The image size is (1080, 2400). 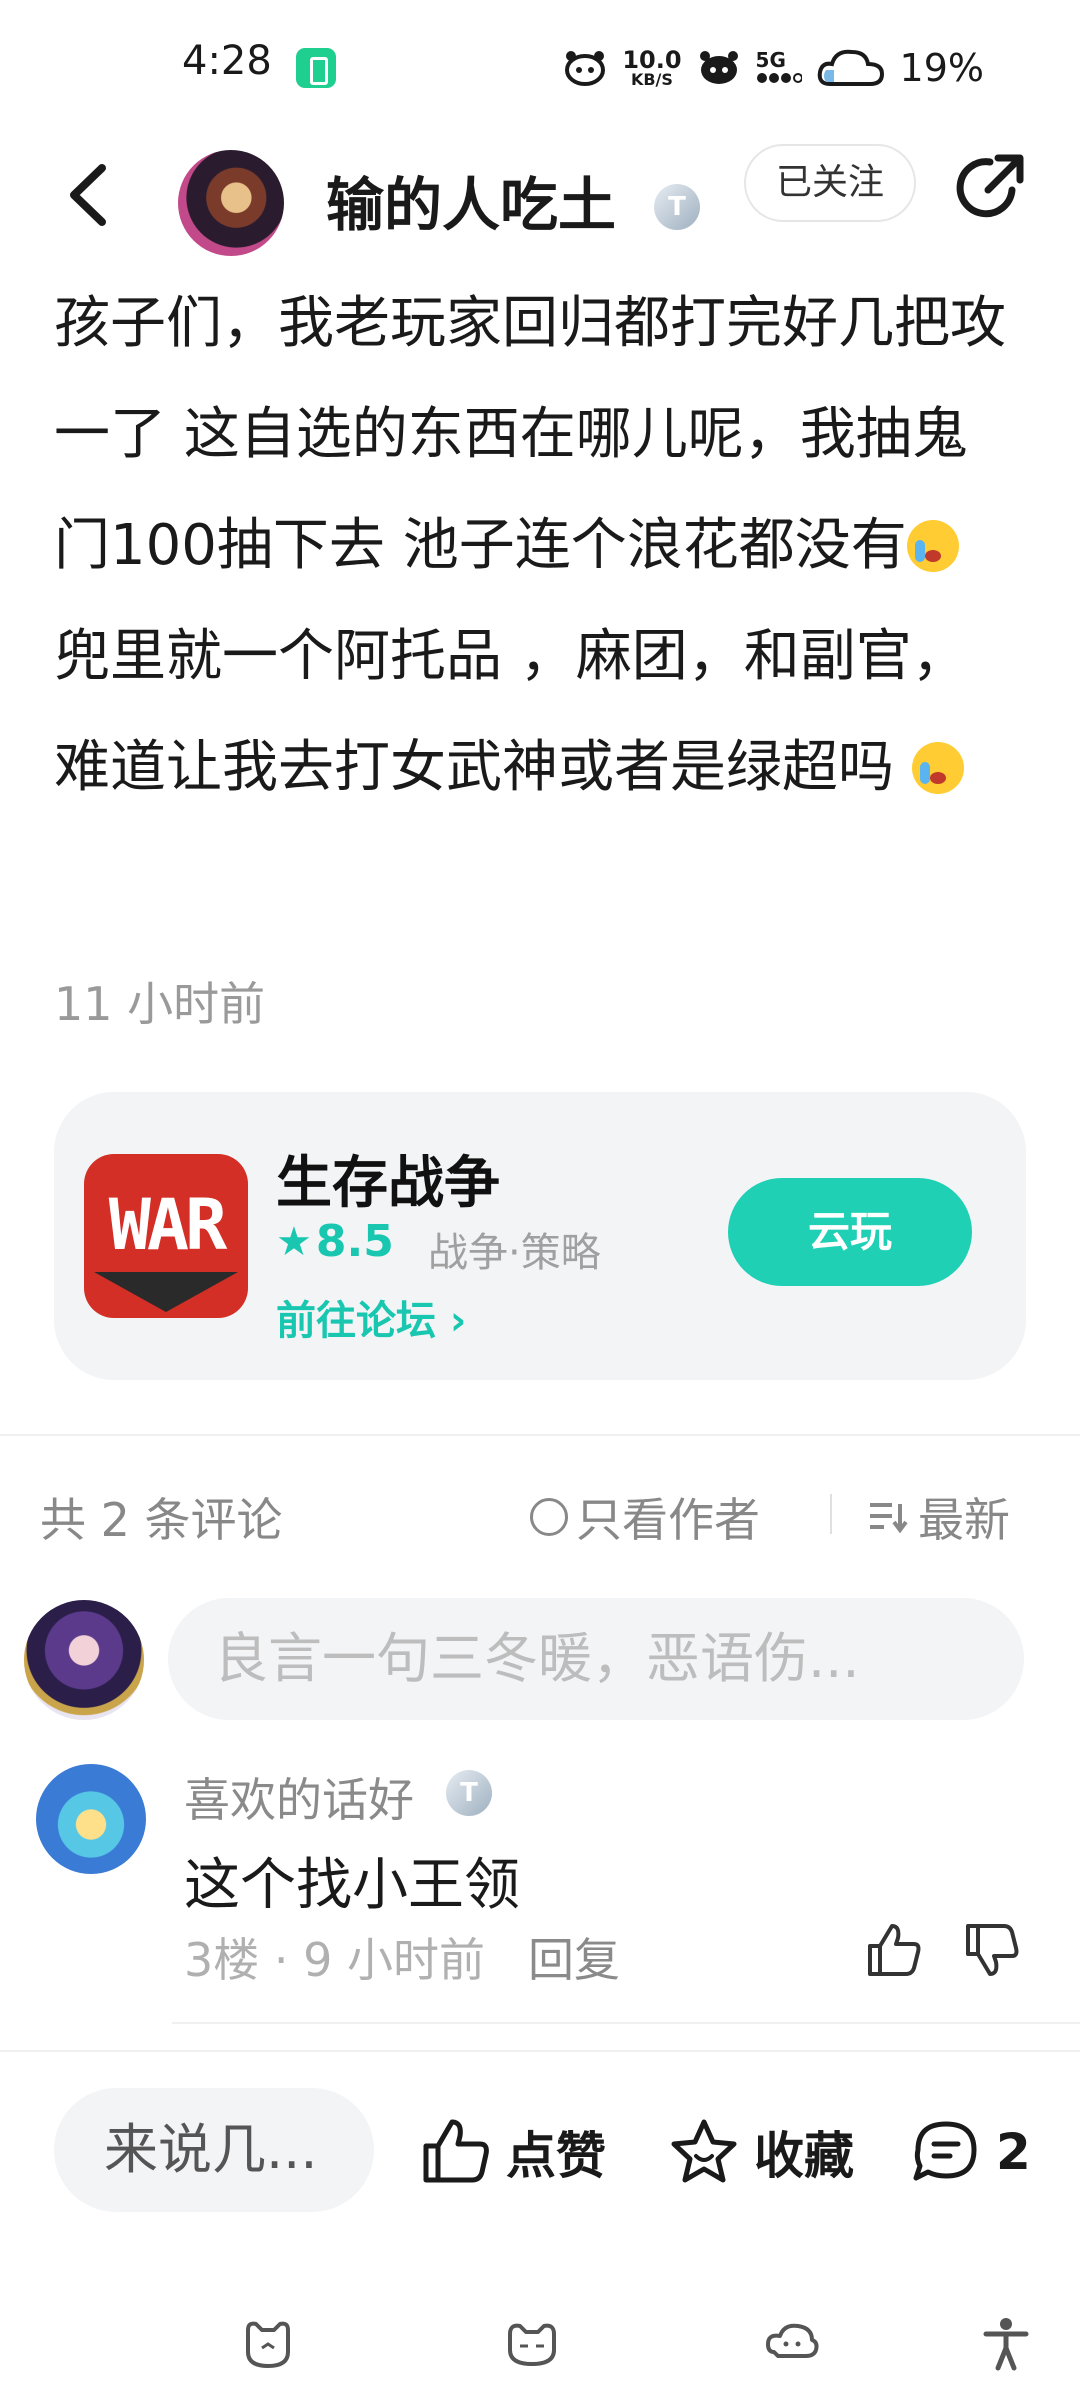 I want to click on battery-percent: 19%, so click(x=941, y=68).